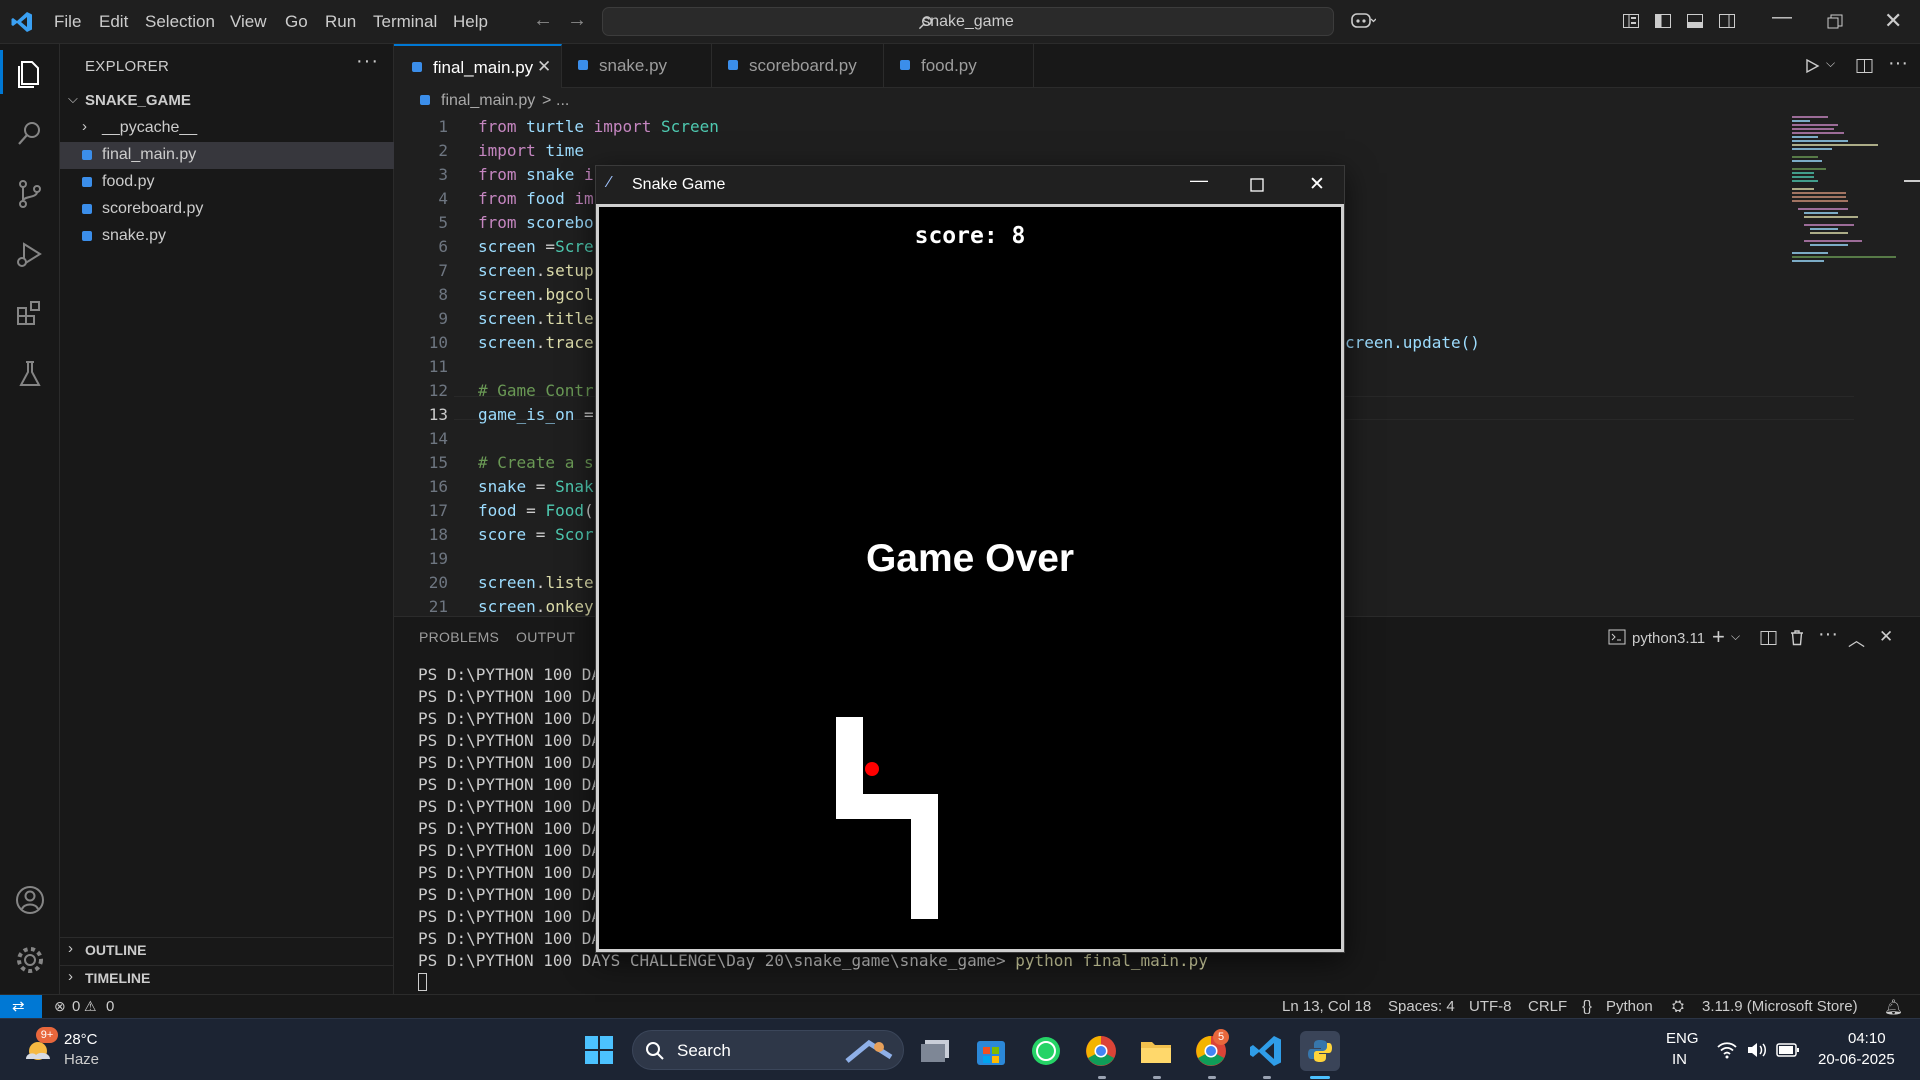 The height and width of the screenshot is (1080, 1920). I want to click on menu-run: Run, so click(340, 22).